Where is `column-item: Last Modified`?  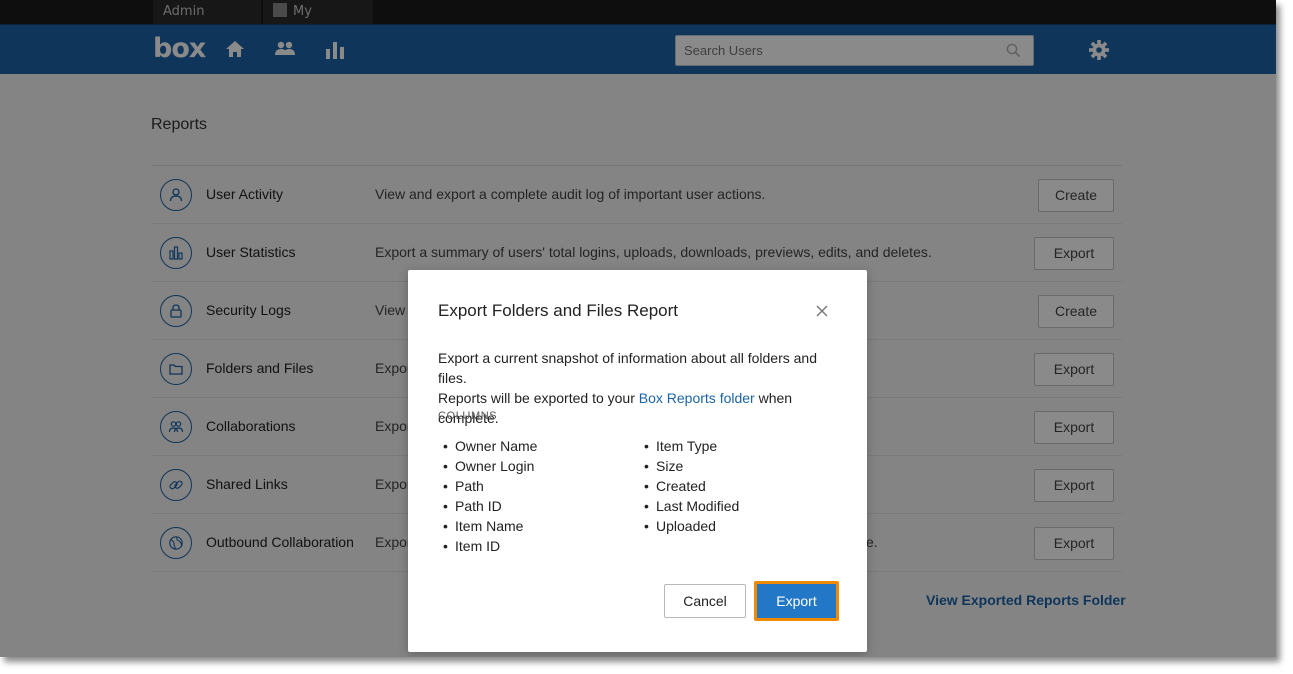 column-item: Last Modified is located at coordinates (689, 506).